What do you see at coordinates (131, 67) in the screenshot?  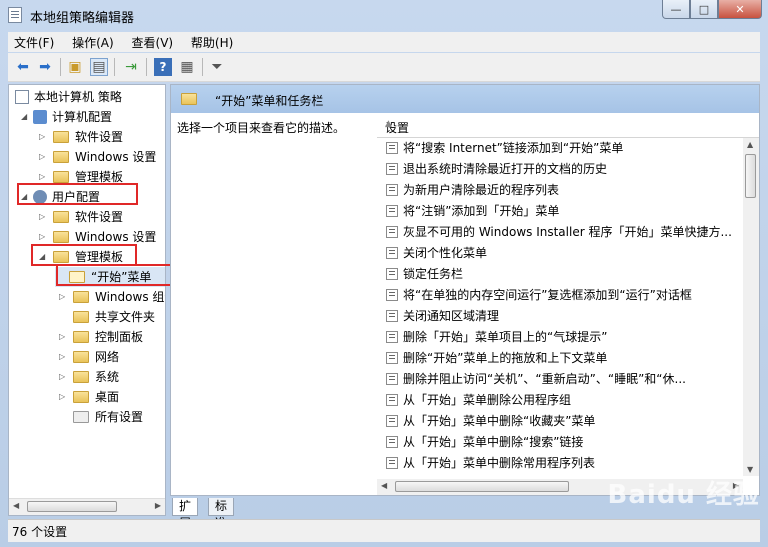 I see `export-list-icon: ⇥` at bounding box center [131, 67].